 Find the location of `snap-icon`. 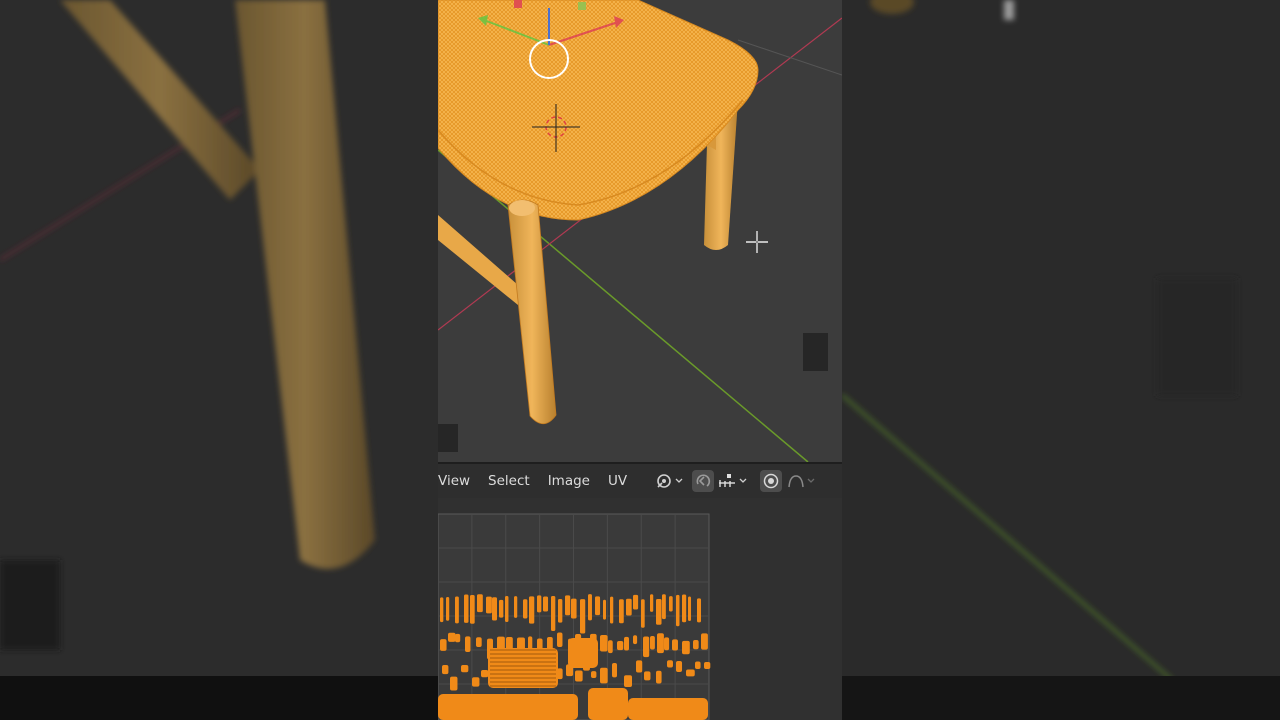

snap-icon is located at coordinates (727, 481).